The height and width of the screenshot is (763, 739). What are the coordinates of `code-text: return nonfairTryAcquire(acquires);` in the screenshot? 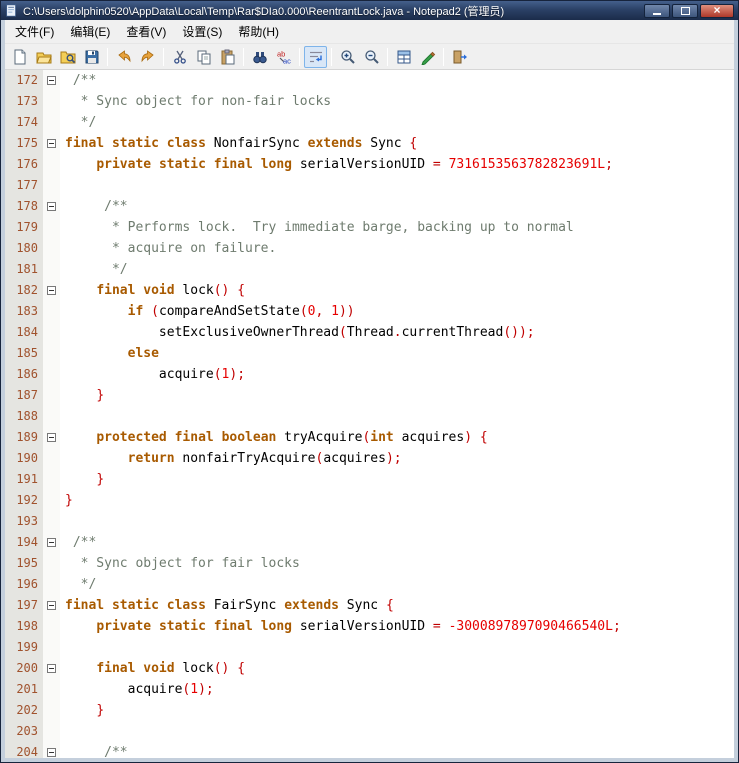 It's located at (397, 458).